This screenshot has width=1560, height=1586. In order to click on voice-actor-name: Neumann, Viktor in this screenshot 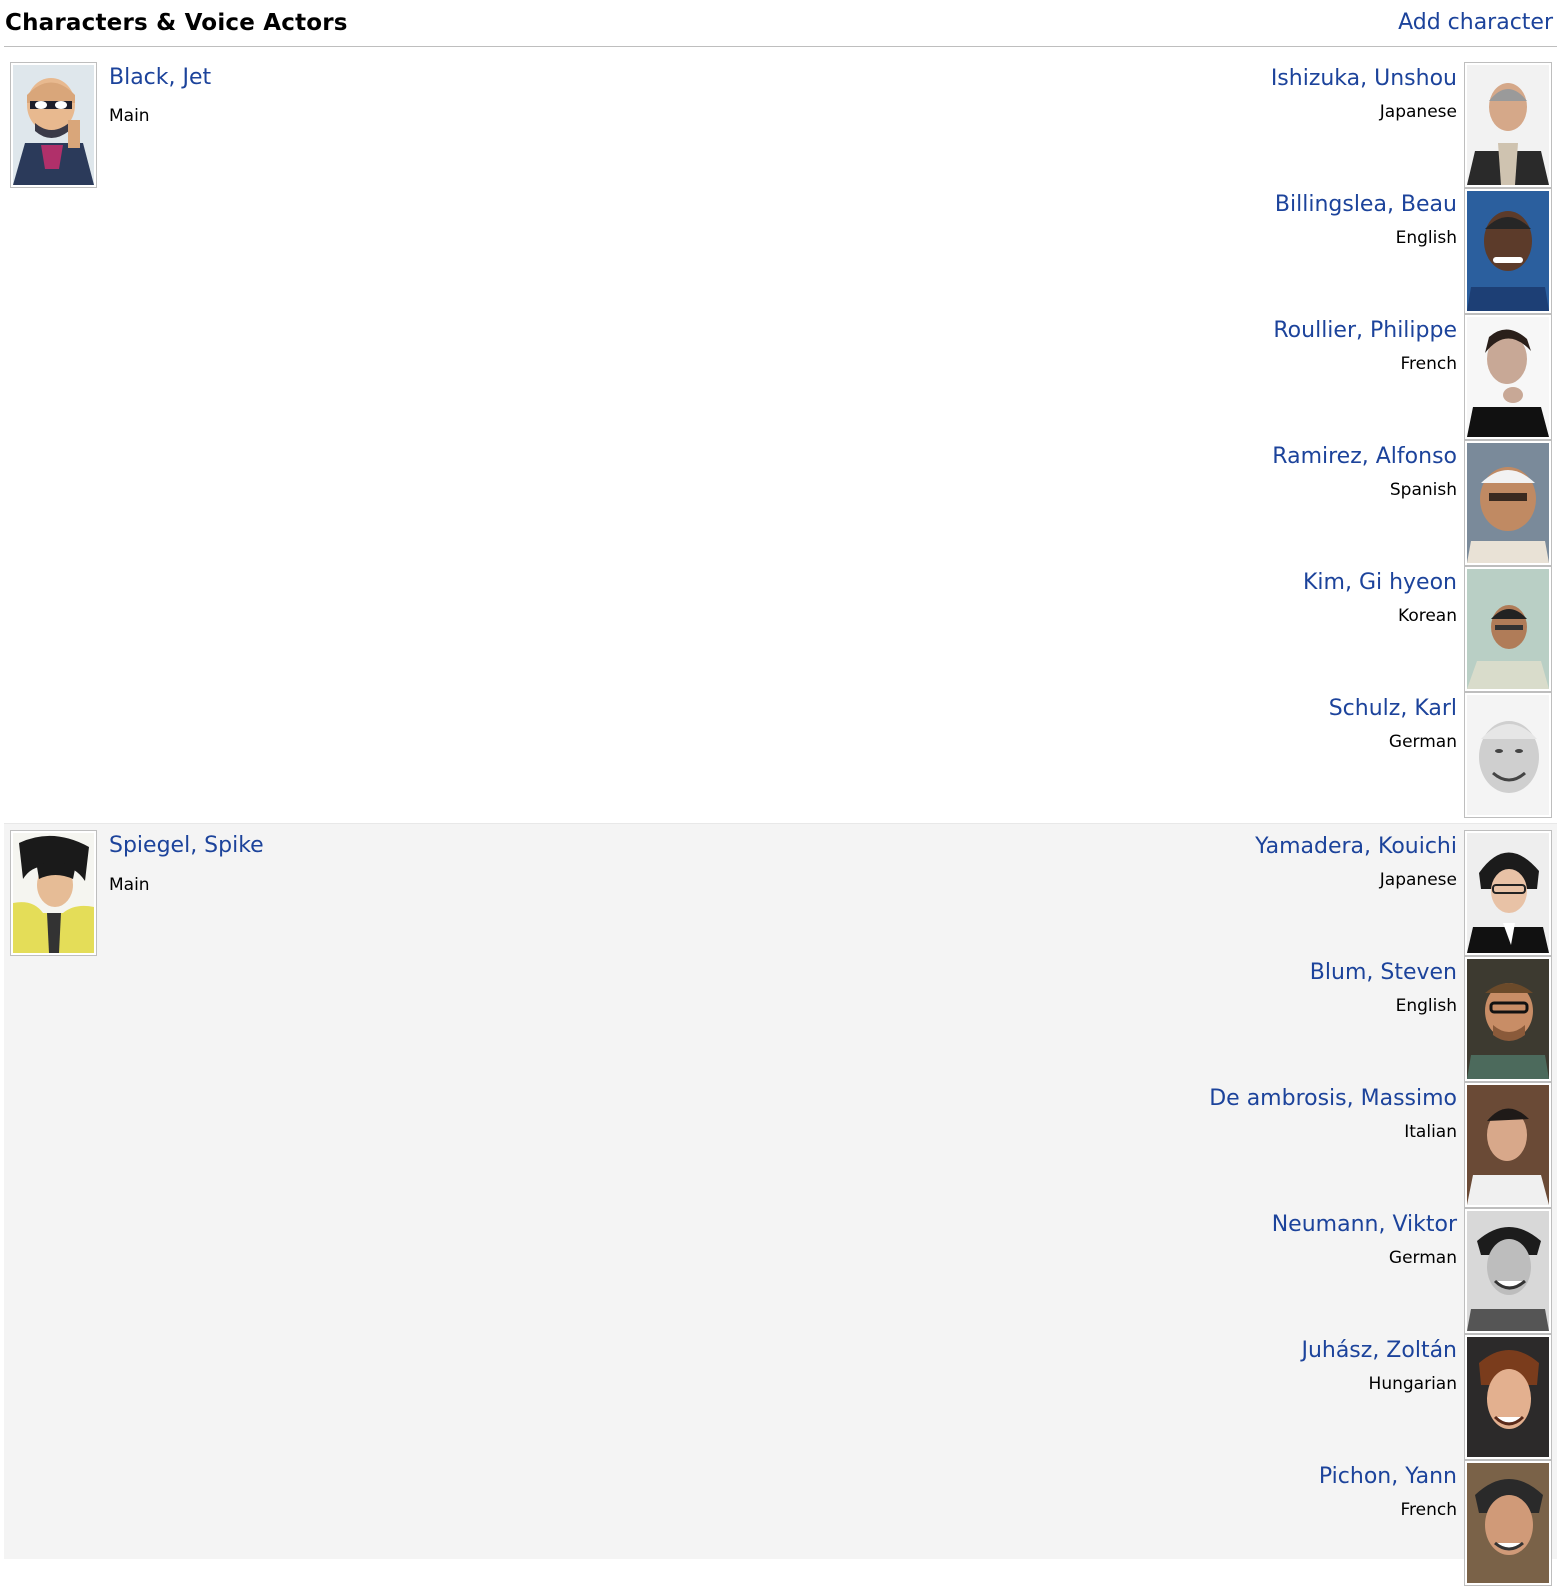, I will do `click(1364, 1224)`.